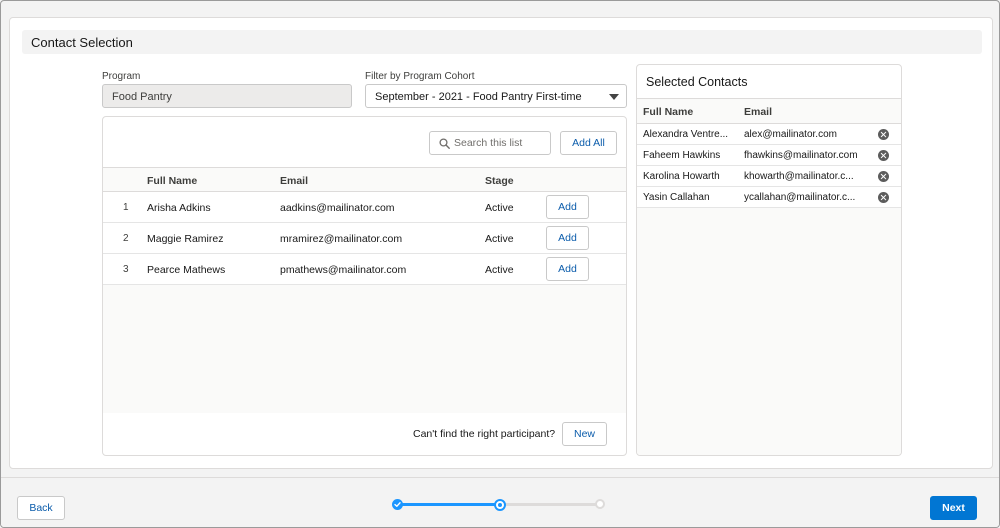 This screenshot has width=1000, height=528. I want to click on add-all-button: Add All, so click(588, 143).